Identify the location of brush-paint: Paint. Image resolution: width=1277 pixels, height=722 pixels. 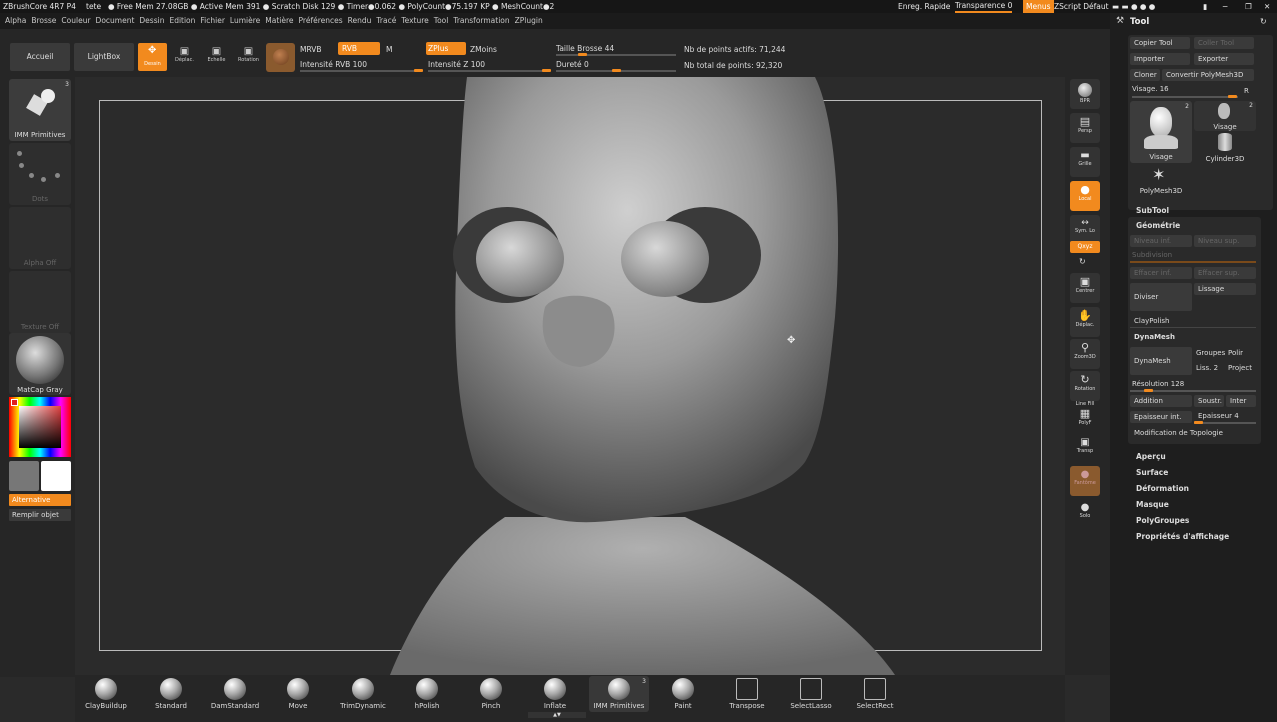
(683, 694).